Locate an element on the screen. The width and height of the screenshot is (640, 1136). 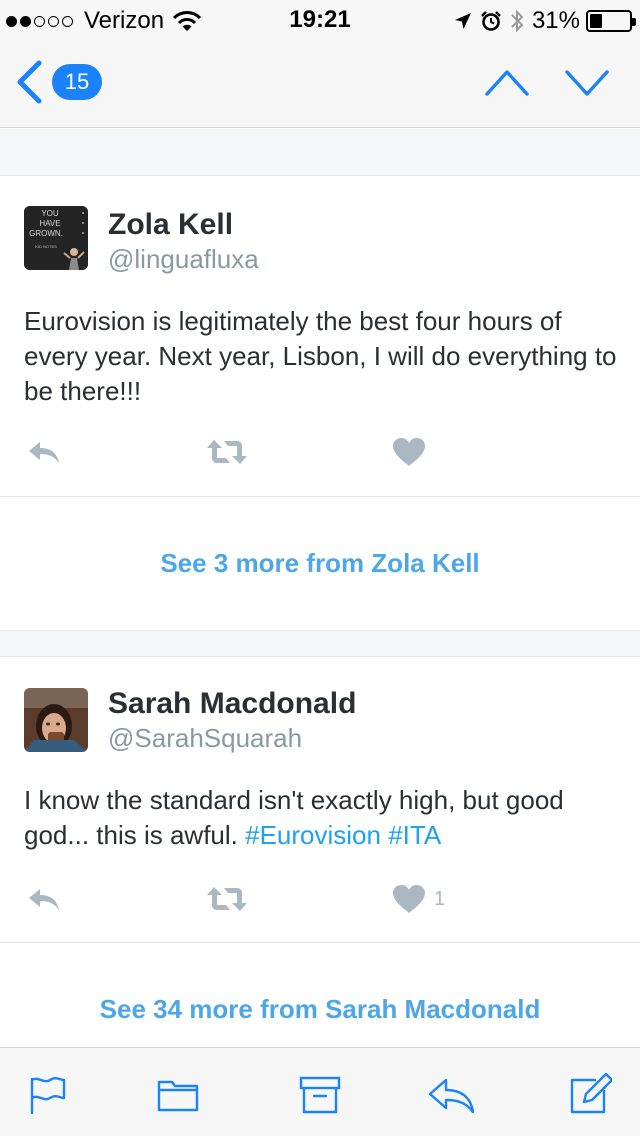
see-more-link-sarah: See 34 more from Sarah Macdonald is located at coordinates (320, 995).